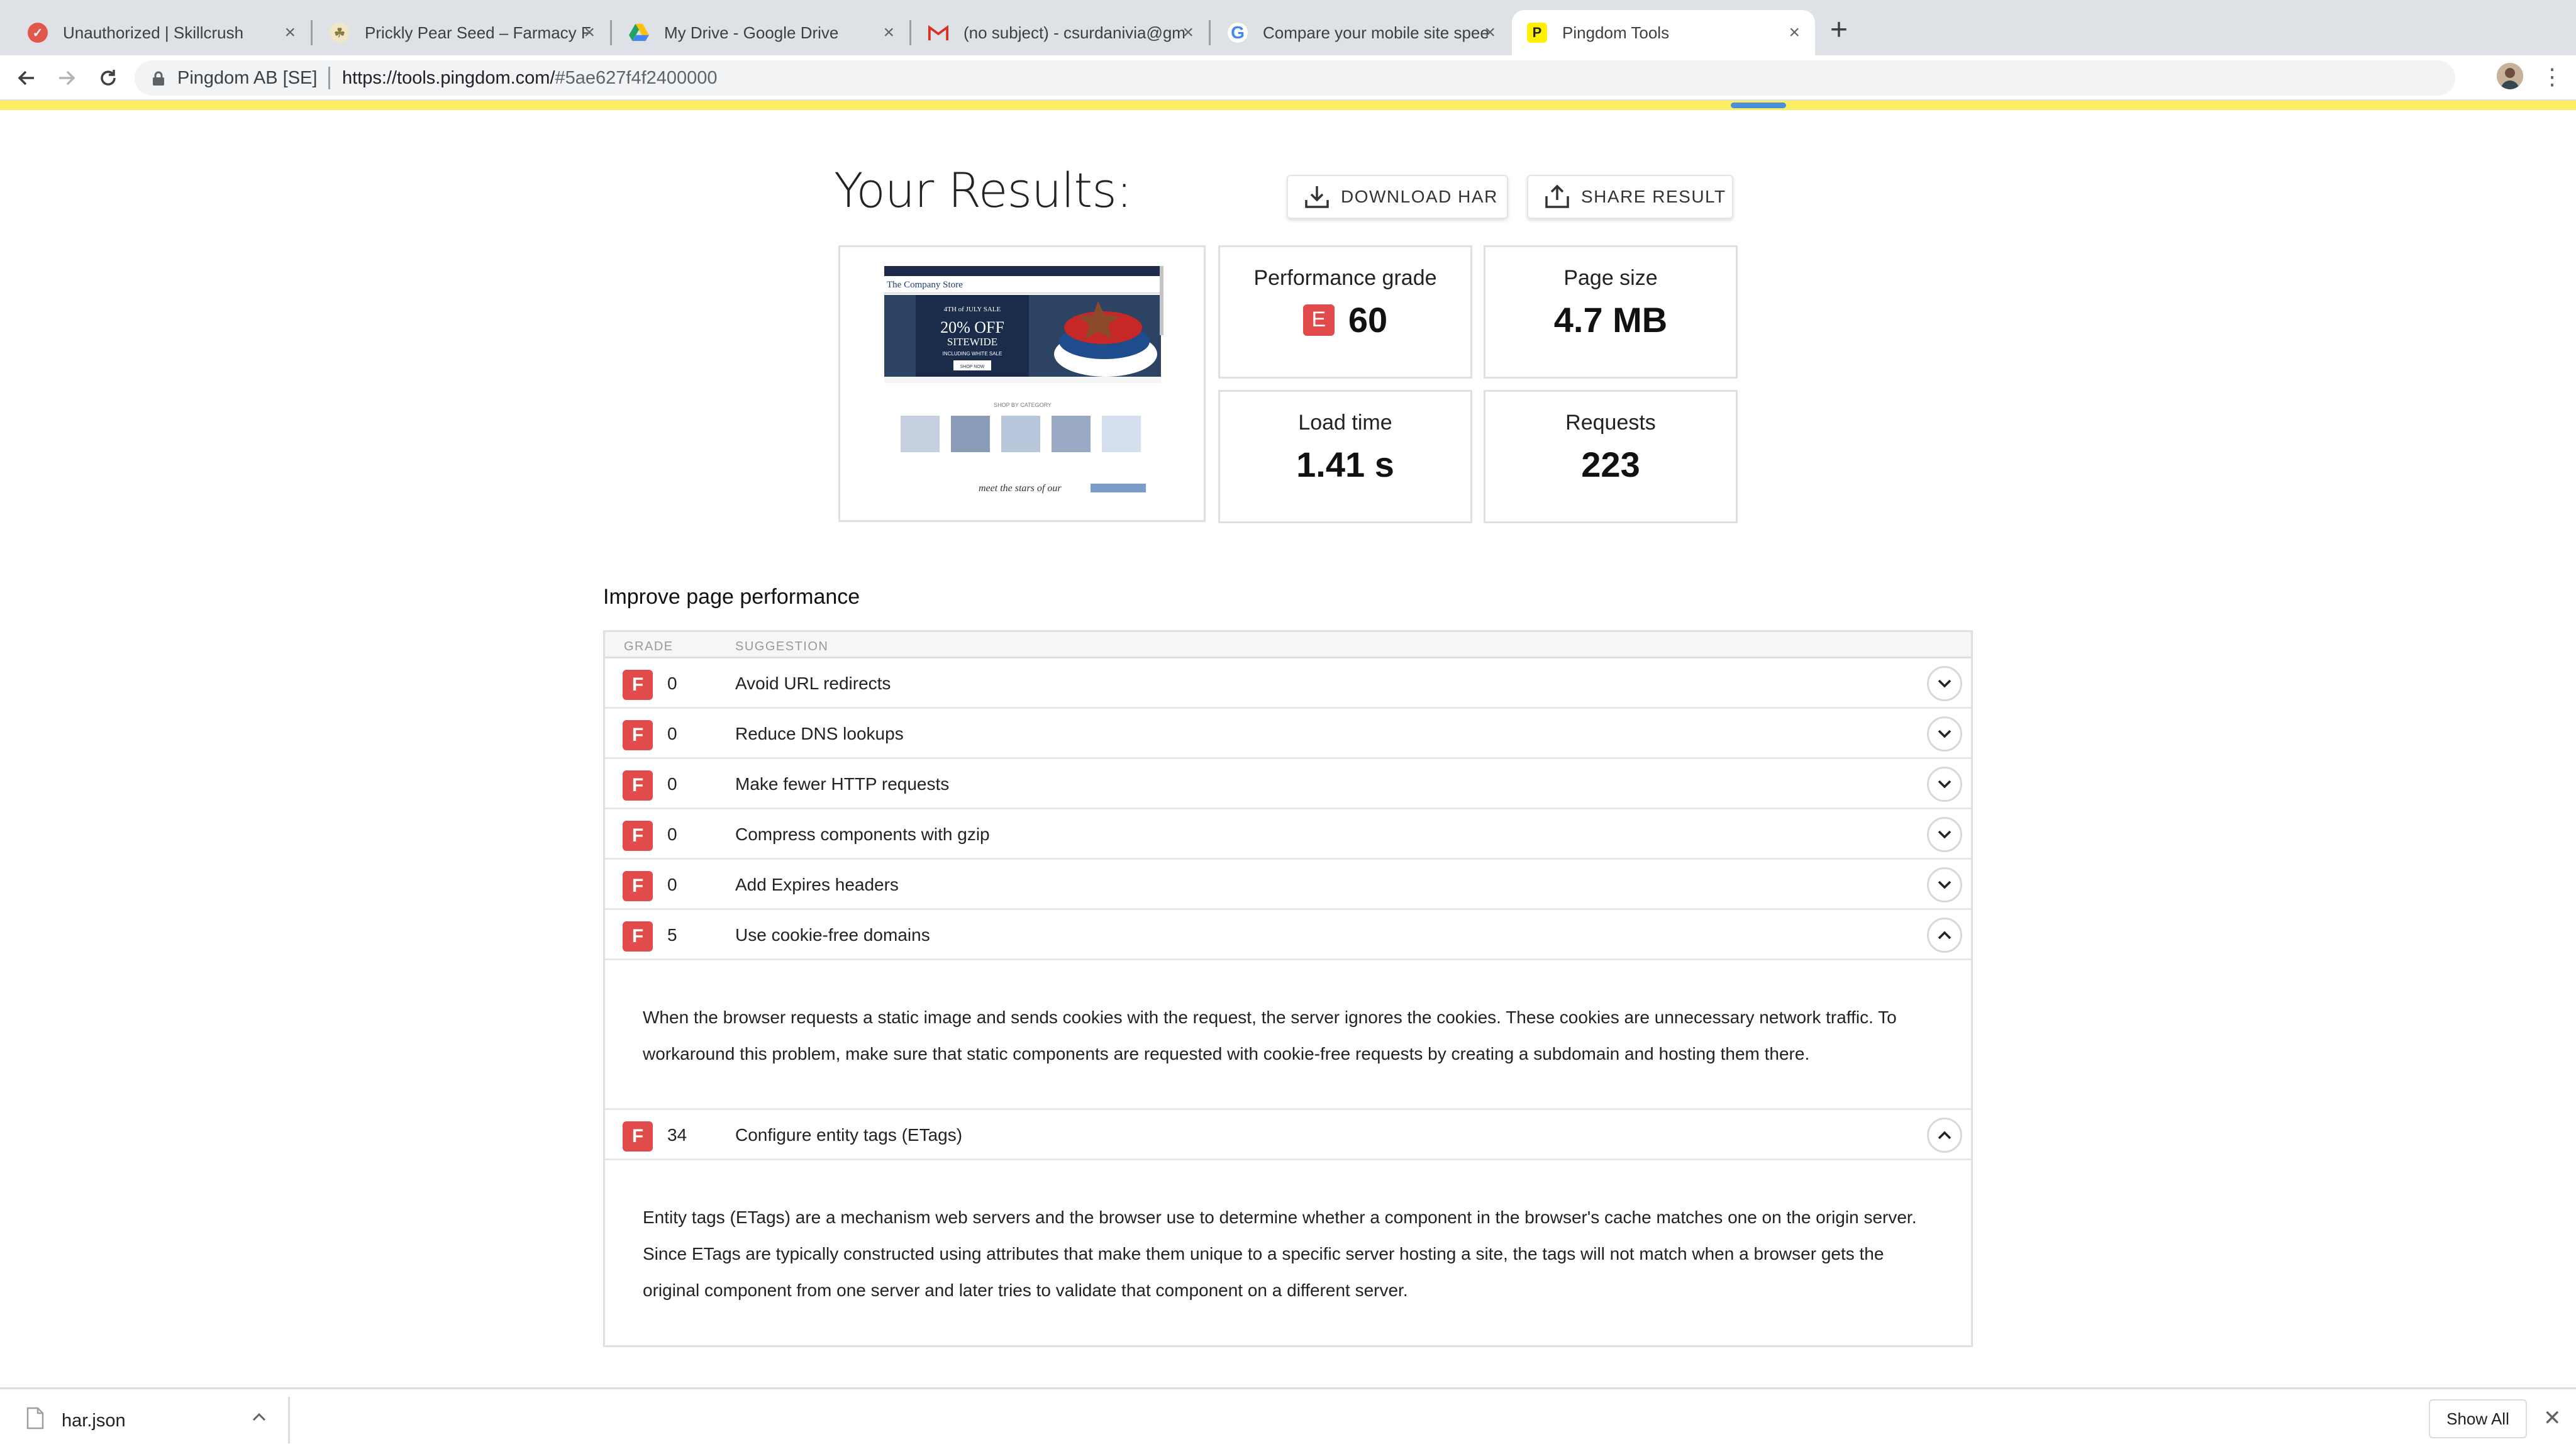 The height and width of the screenshot is (1449, 2576). Describe the element at coordinates (983, 190) in the screenshot. I see `page-title: Your Results:` at that location.